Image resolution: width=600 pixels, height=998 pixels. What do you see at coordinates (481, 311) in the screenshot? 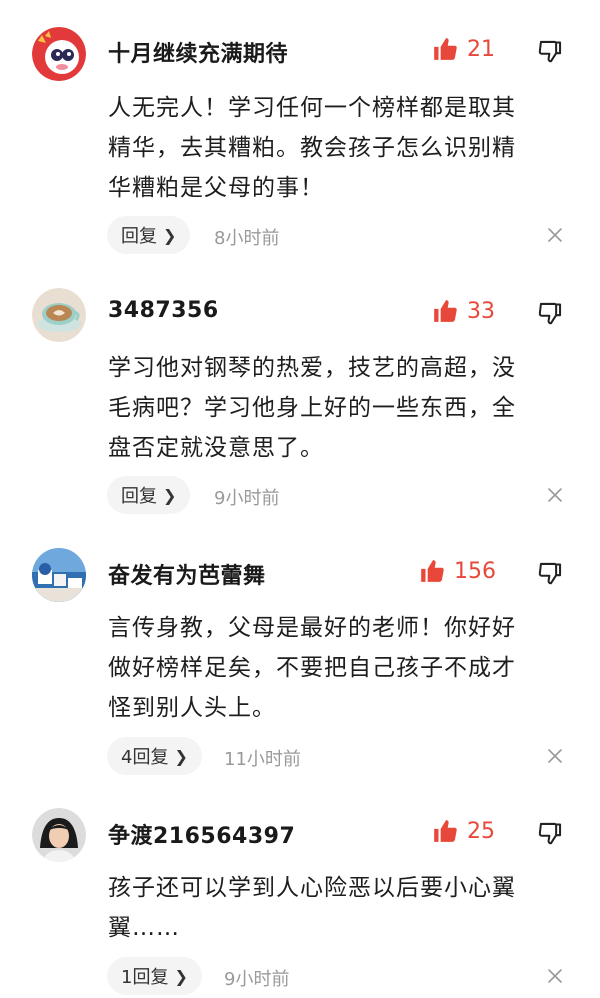
I see `like-count: 33` at bounding box center [481, 311].